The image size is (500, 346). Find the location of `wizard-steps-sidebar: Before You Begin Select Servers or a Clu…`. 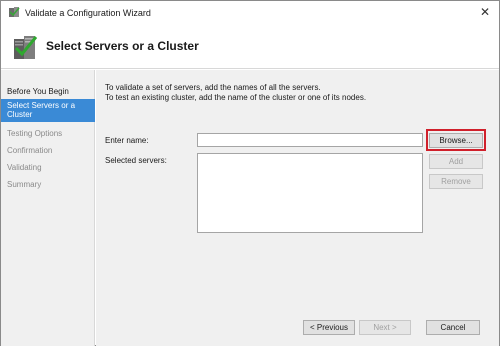

wizard-steps-sidebar: Before You Begin Select Servers or a Clu… is located at coordinates (48, 208).